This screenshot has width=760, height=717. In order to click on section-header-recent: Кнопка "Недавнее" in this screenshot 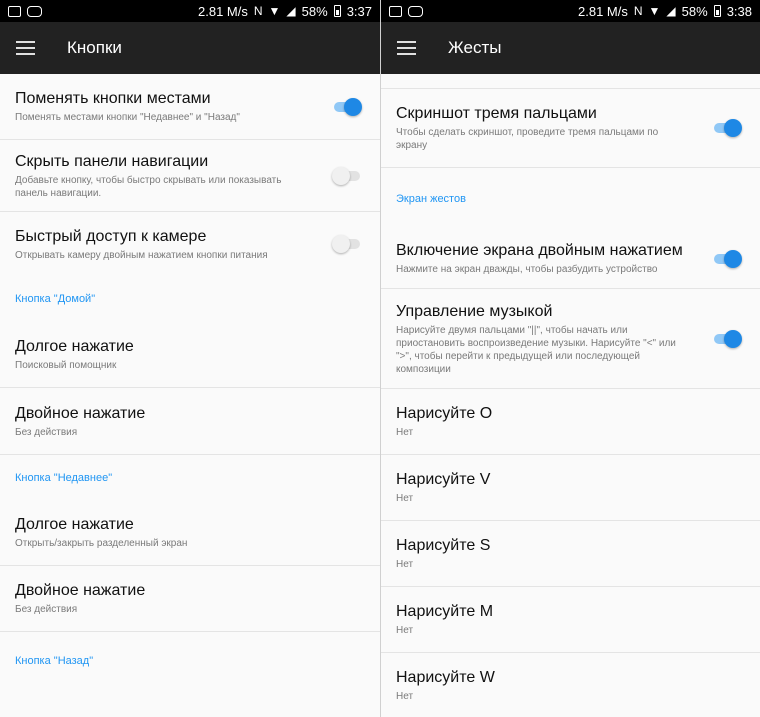, I will do `click(190, 477)`.